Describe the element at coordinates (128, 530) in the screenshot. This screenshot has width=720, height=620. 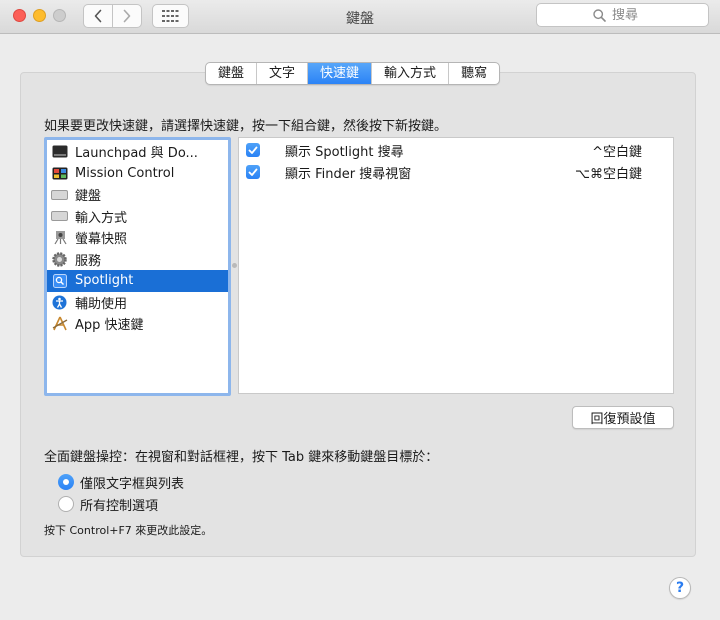
I see `control-f7-hint: 按下 Control+F7 來更改此設定。` at that location.